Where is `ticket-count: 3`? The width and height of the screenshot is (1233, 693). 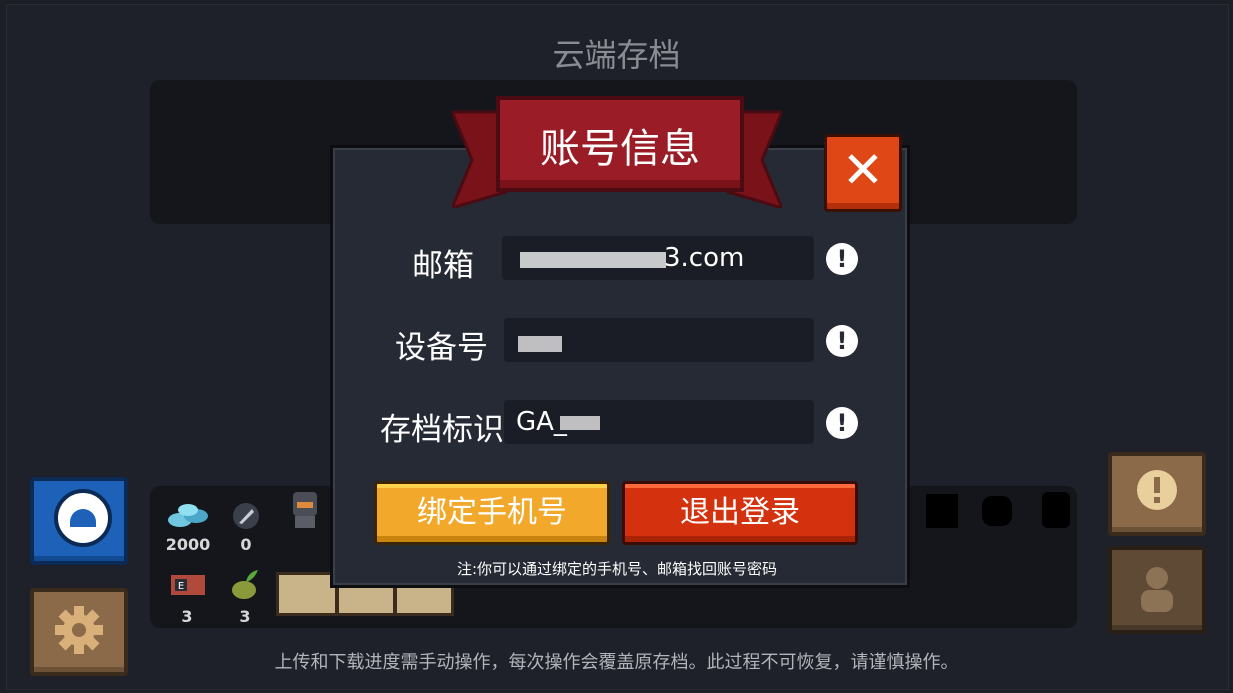
ticket-count: 3 is located at coordinates (187, 616).